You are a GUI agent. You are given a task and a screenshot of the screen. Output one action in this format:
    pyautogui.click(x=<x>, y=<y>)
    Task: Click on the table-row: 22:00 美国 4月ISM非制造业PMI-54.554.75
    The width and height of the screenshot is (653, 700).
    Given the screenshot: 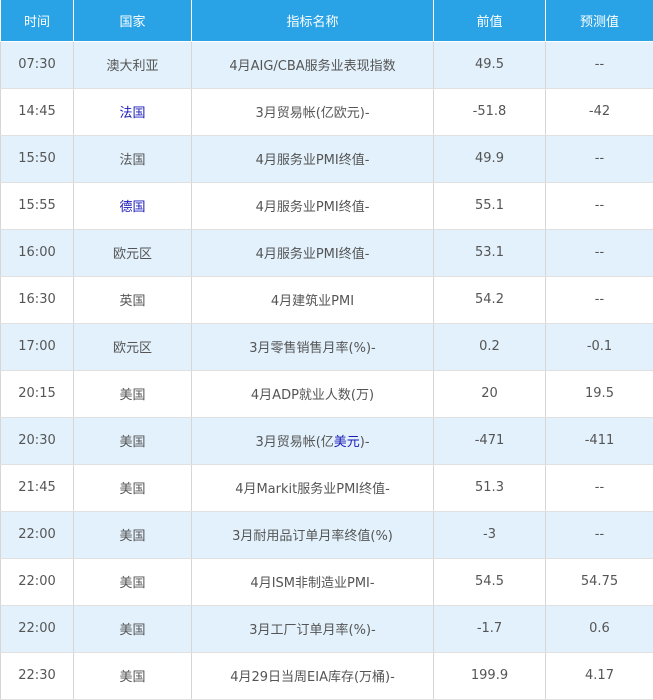 What is the action you would take?
    pyautogui.click(x=327, y=581)
    